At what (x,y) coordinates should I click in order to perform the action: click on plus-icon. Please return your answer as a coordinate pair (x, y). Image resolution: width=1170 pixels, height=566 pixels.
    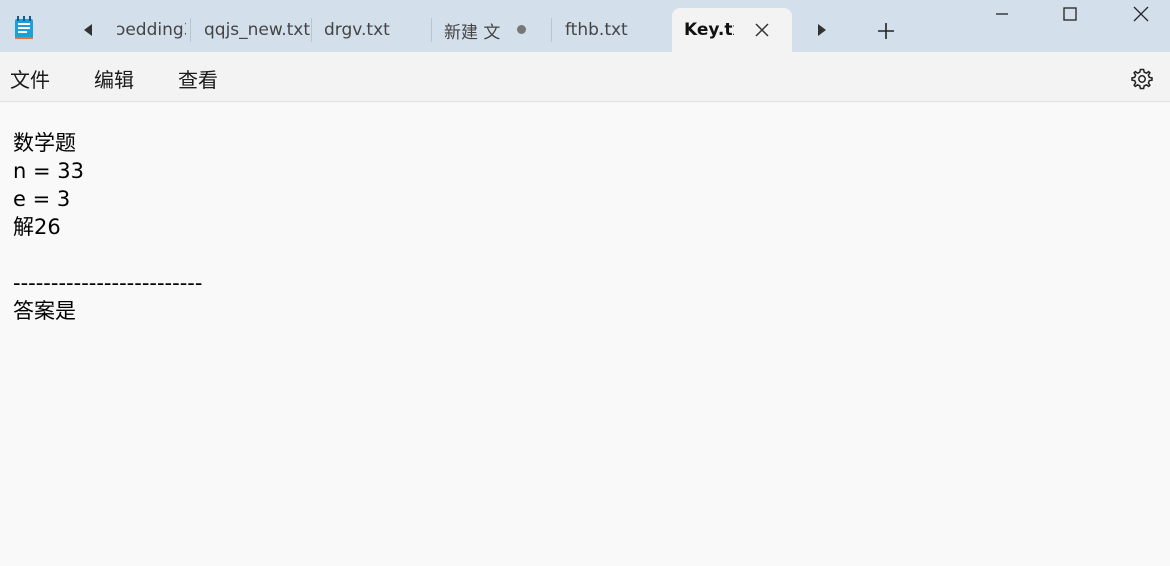
    Looking at the image, I should click on (886, 31).